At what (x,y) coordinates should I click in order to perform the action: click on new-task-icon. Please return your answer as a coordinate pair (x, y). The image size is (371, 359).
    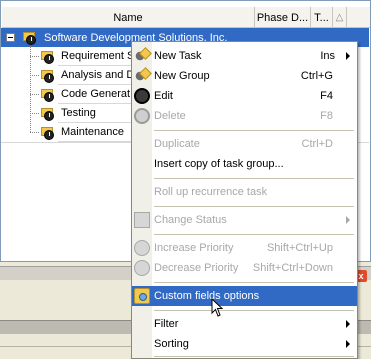
    Looking at the image, I should click on (142, 56).